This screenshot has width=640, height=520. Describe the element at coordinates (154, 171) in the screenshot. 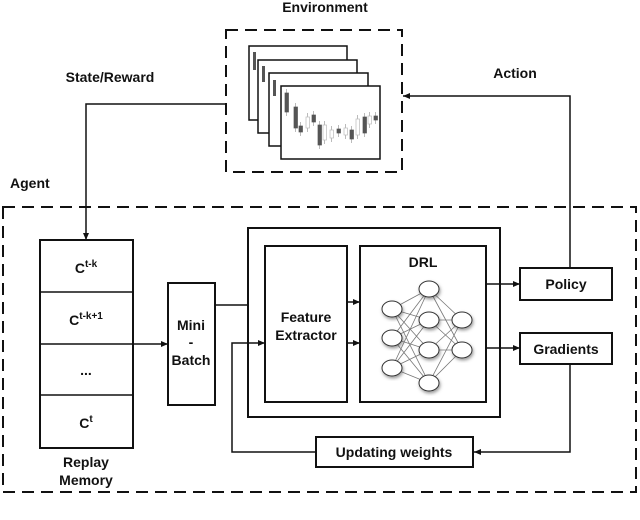

I see `state-reward-arrow` at that location.